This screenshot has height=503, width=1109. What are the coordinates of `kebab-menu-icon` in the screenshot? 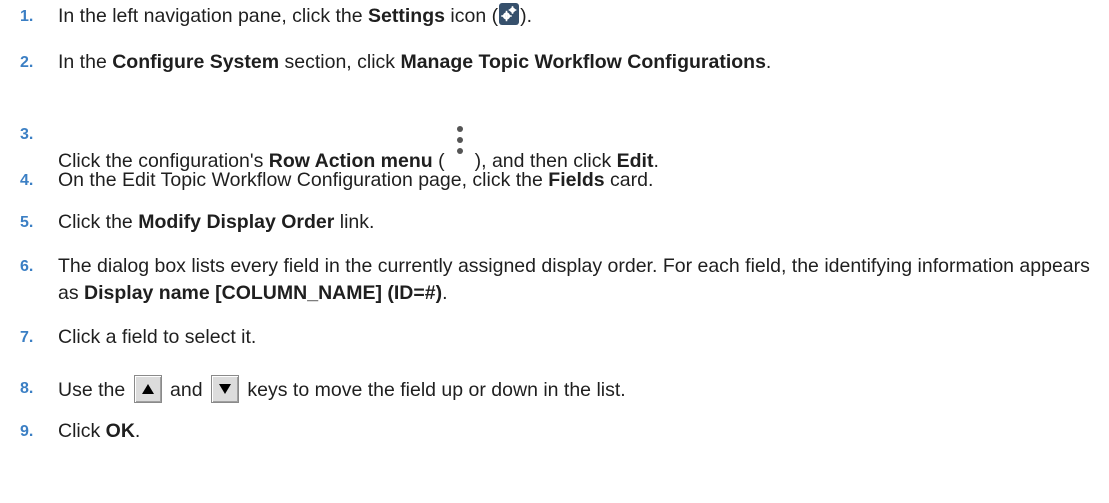 It's located at (460, 141).